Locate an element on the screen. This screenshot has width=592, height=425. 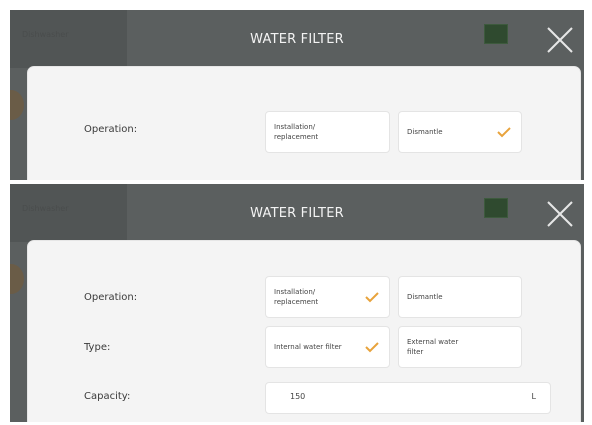
type-label: Type: is located at coordinates (97, 347).